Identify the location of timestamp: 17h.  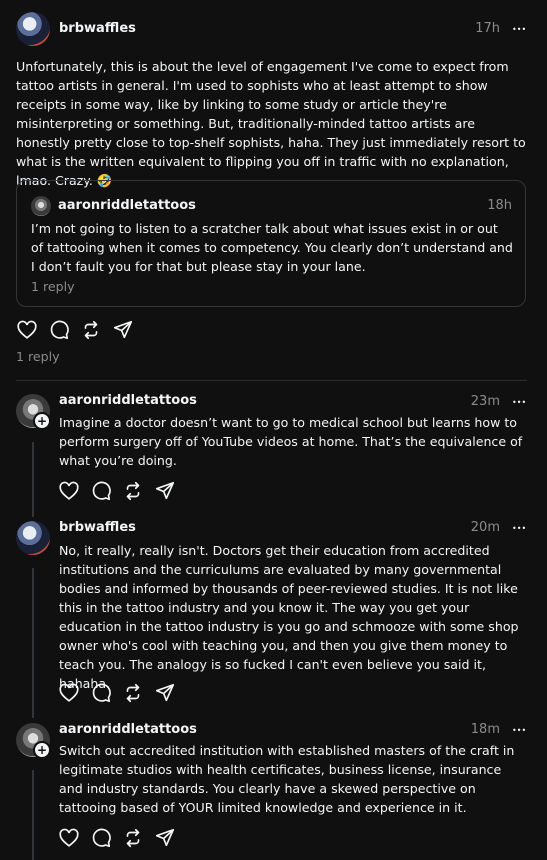
(487, 28).